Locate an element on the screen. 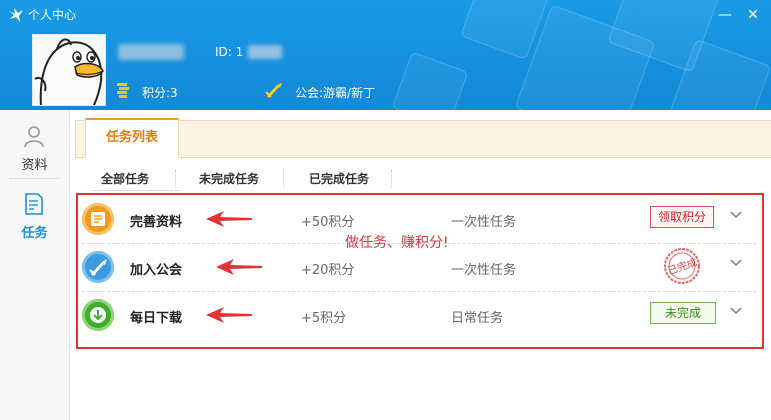  sidebar: 资料 任务 is located at coordinates (35, 265).